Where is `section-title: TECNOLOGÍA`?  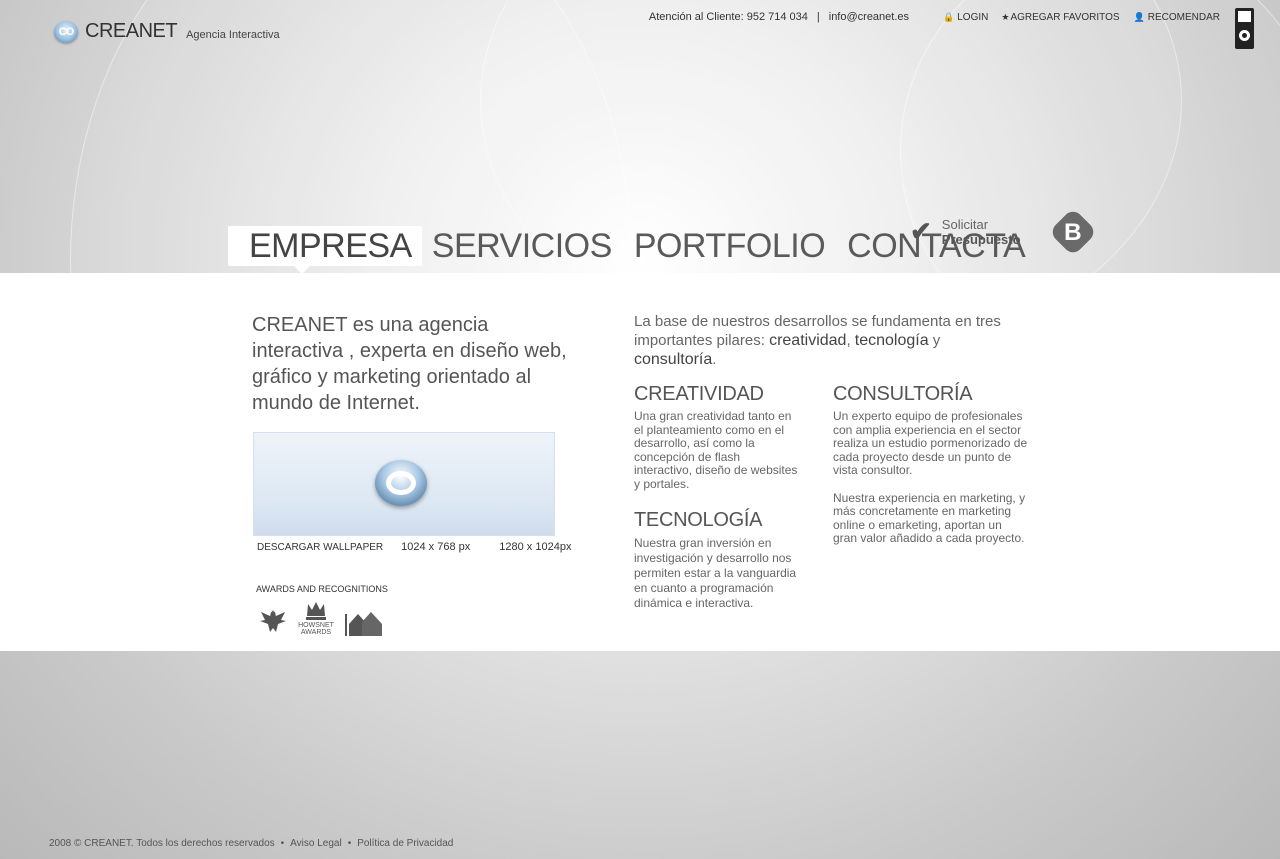
section-title: TECNOLOGÍA is located at coordinates (698, 520).